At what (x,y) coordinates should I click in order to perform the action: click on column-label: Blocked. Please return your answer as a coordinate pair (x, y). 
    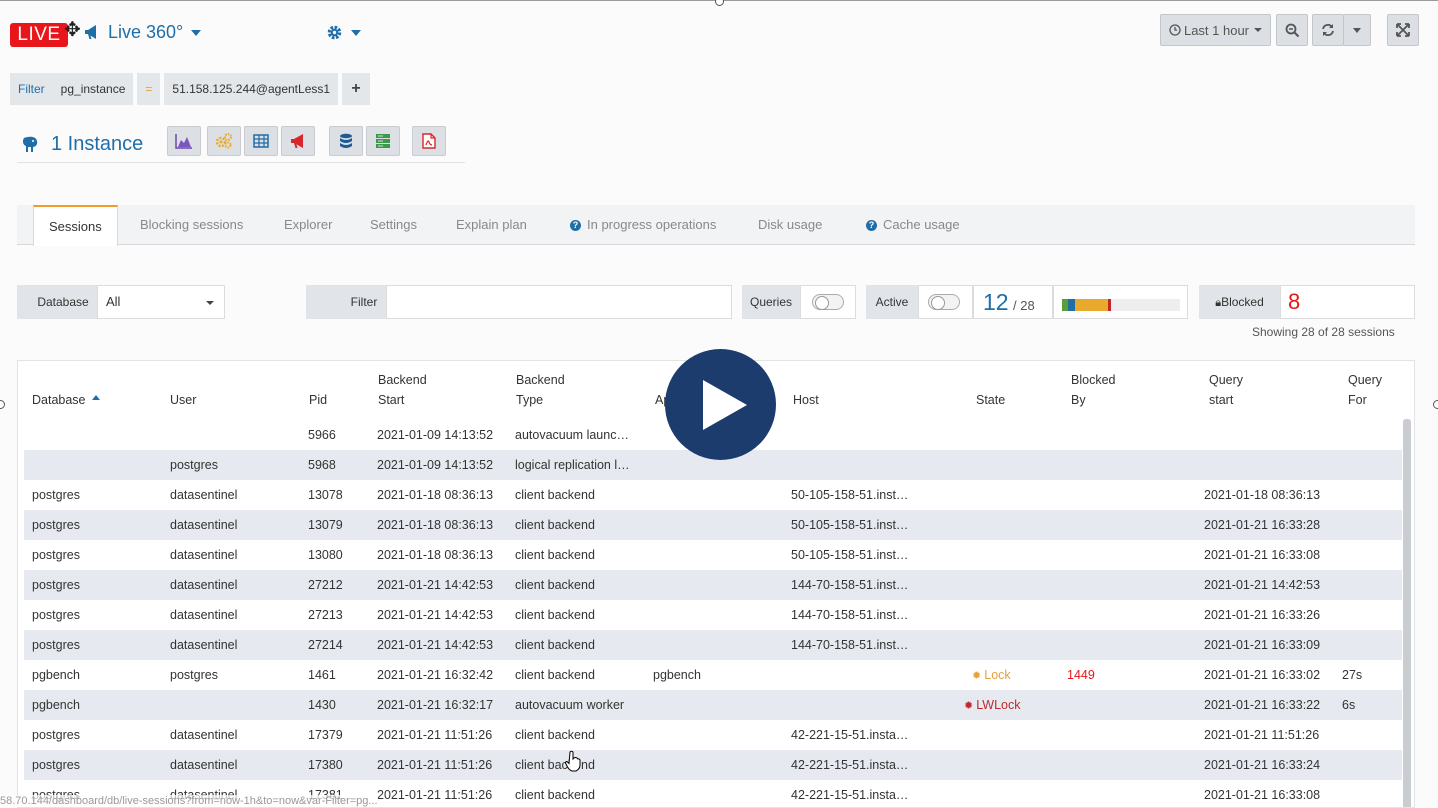
    Looking at the image, I should click on (1093, 380).